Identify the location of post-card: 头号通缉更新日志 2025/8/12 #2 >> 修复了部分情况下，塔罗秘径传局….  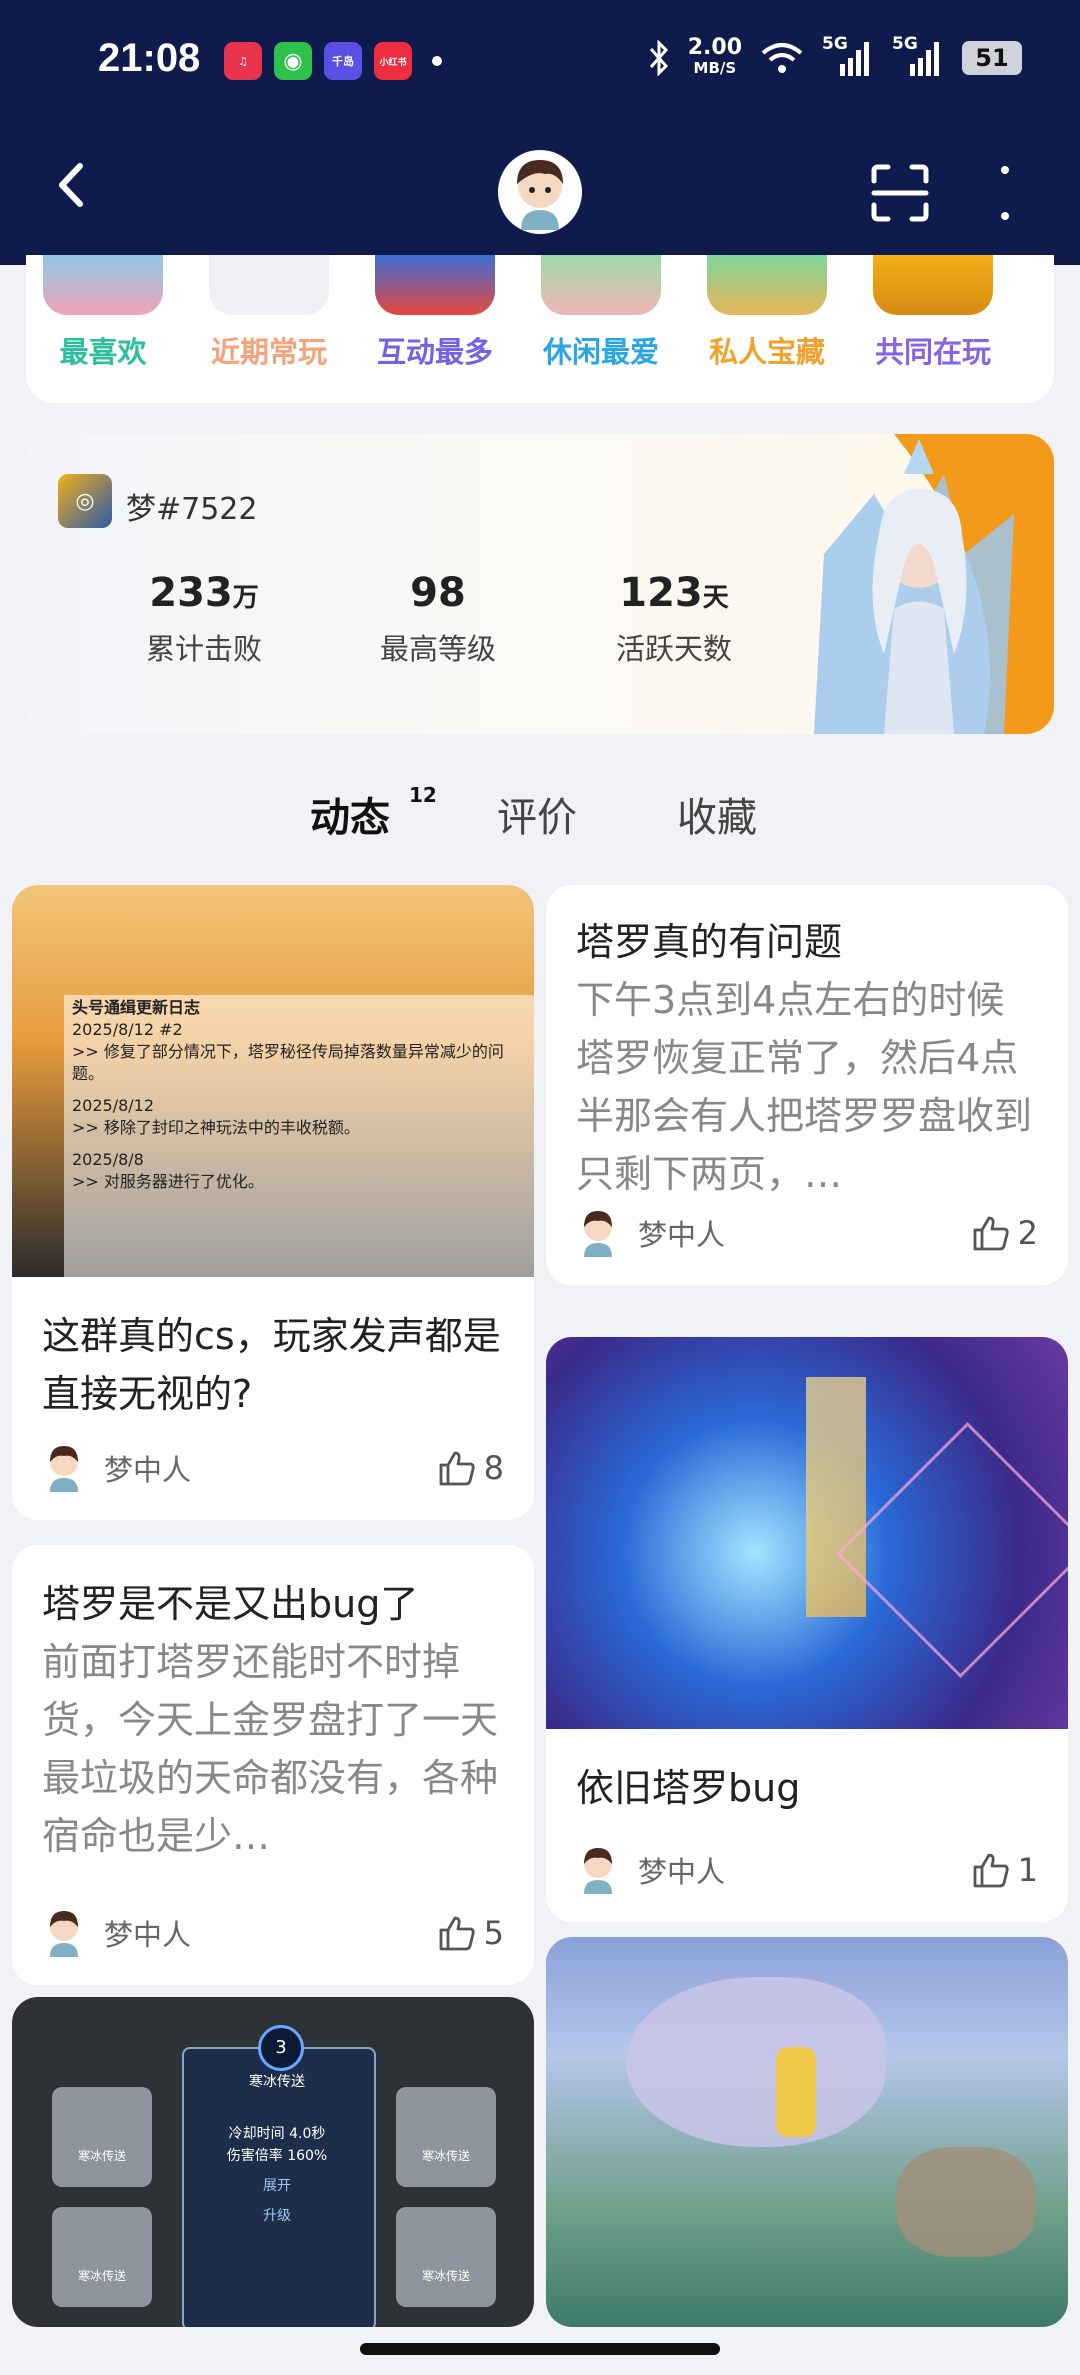
(273, 1202).